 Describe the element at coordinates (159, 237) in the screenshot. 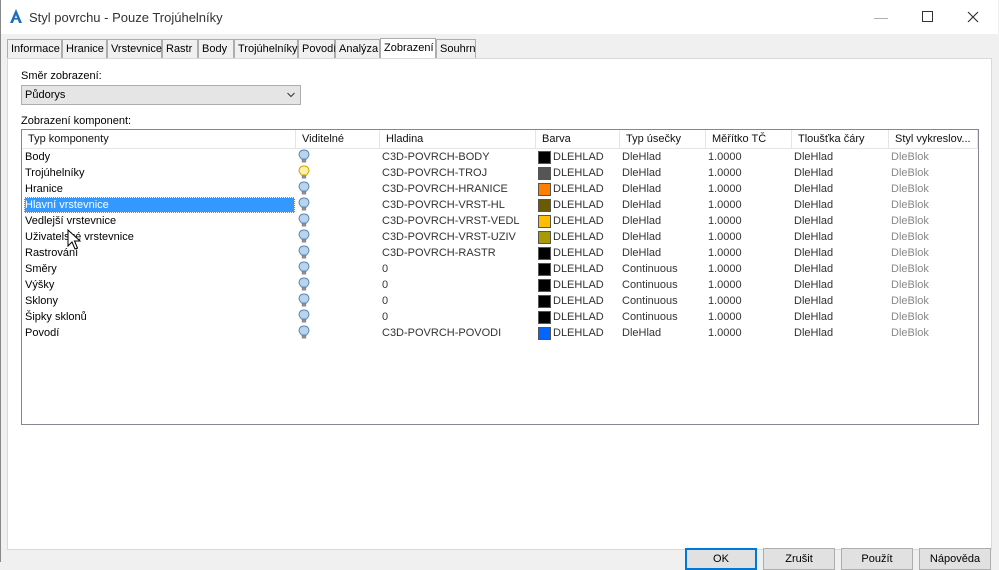

I see `component-type-cell: Uživatelské vrstevnice` at that location.